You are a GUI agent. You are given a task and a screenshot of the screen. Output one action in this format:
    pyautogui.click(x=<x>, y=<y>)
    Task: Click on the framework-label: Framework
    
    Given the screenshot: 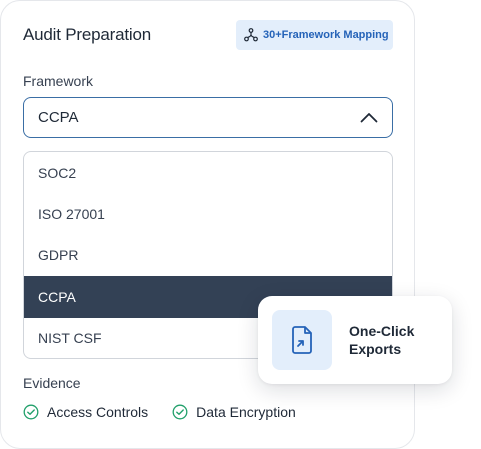 What is the action you would take?
    pyautogui.click(x=58, y=81)
    